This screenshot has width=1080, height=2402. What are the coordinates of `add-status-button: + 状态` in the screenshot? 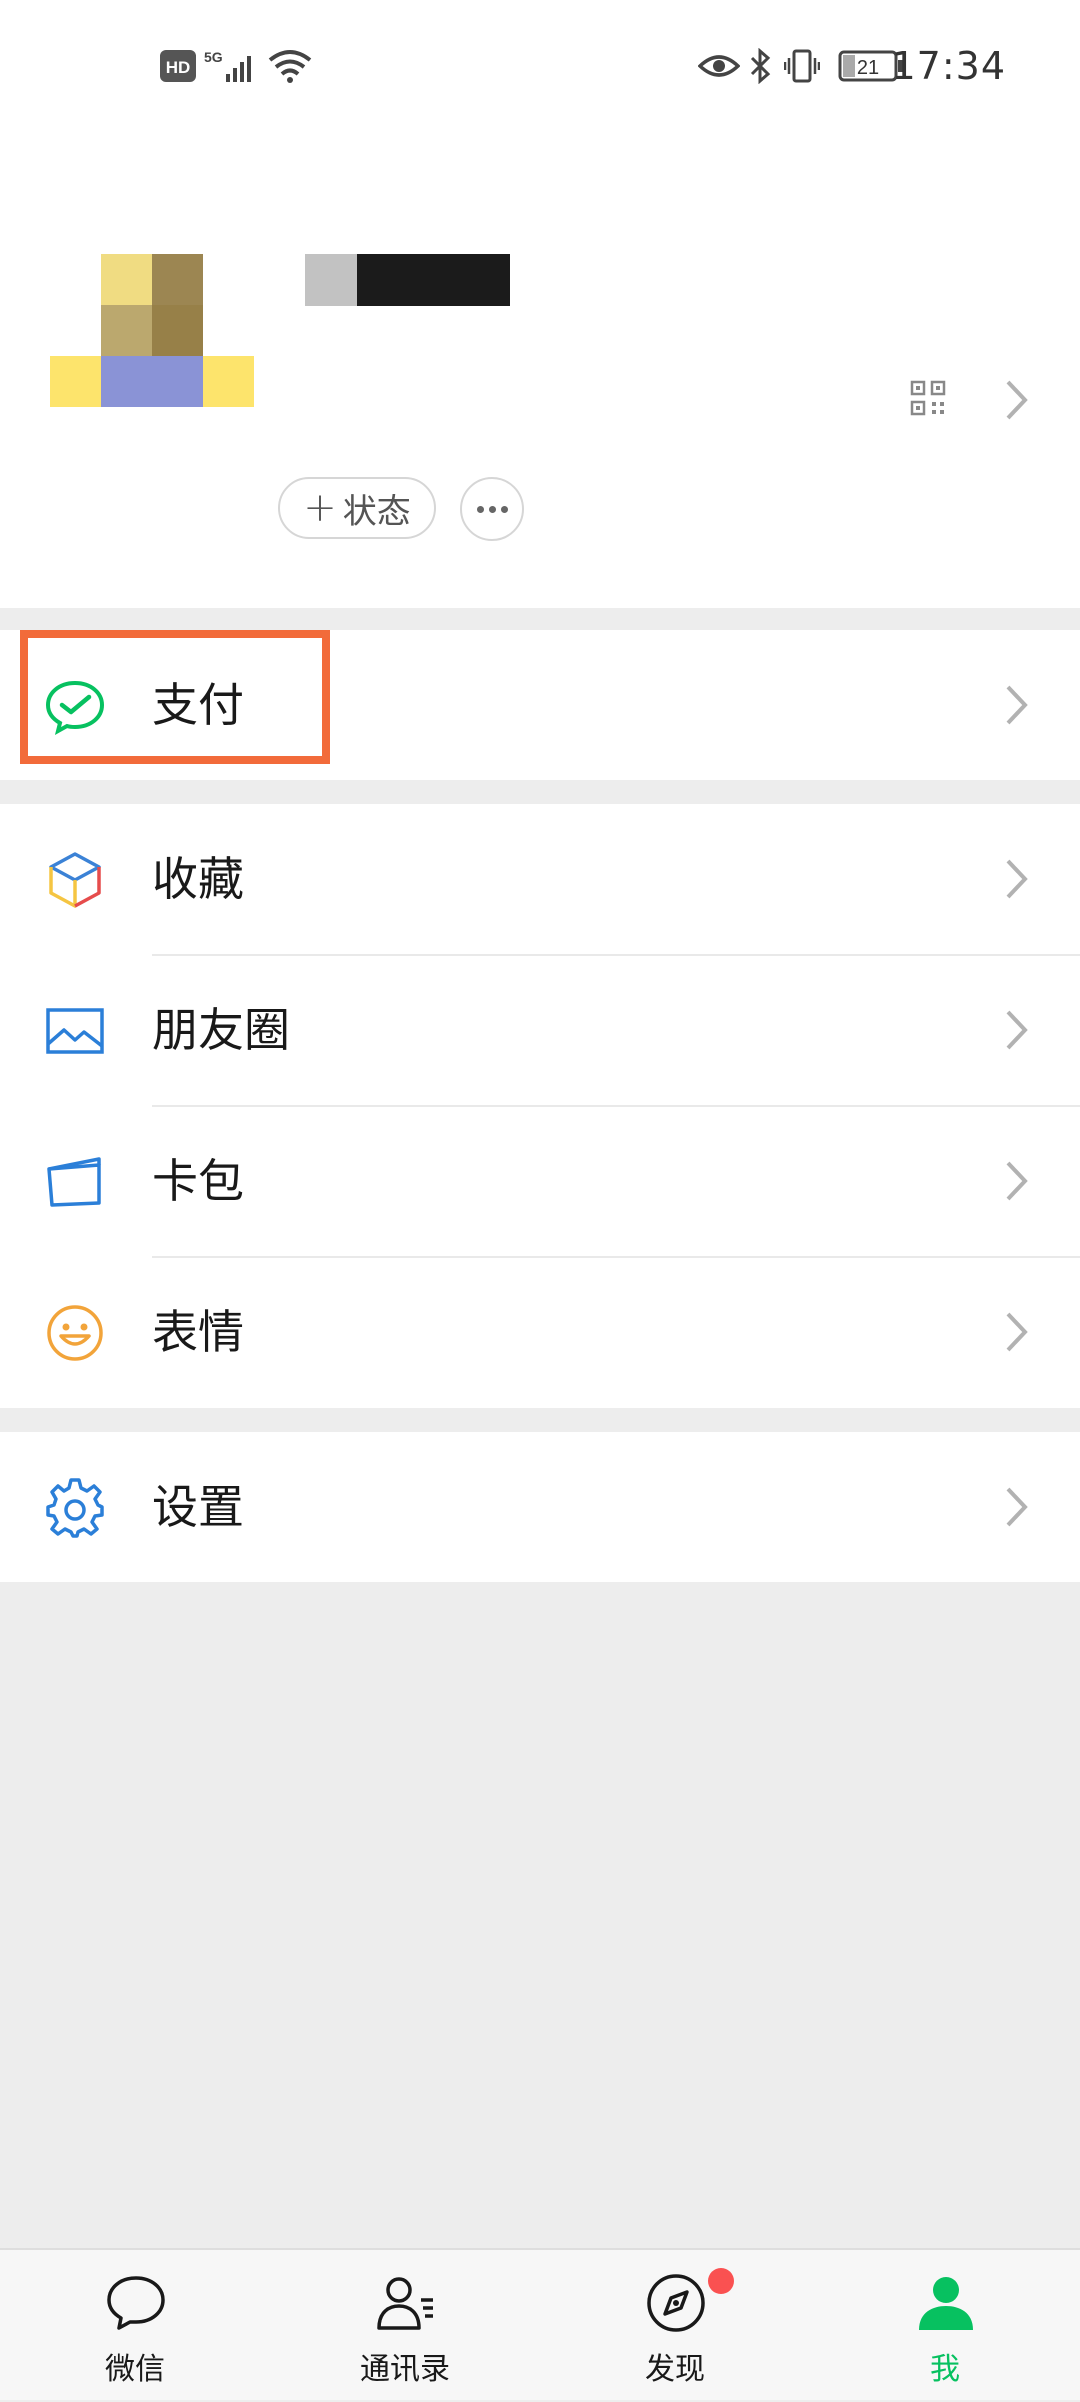 It's located at (357, 508).